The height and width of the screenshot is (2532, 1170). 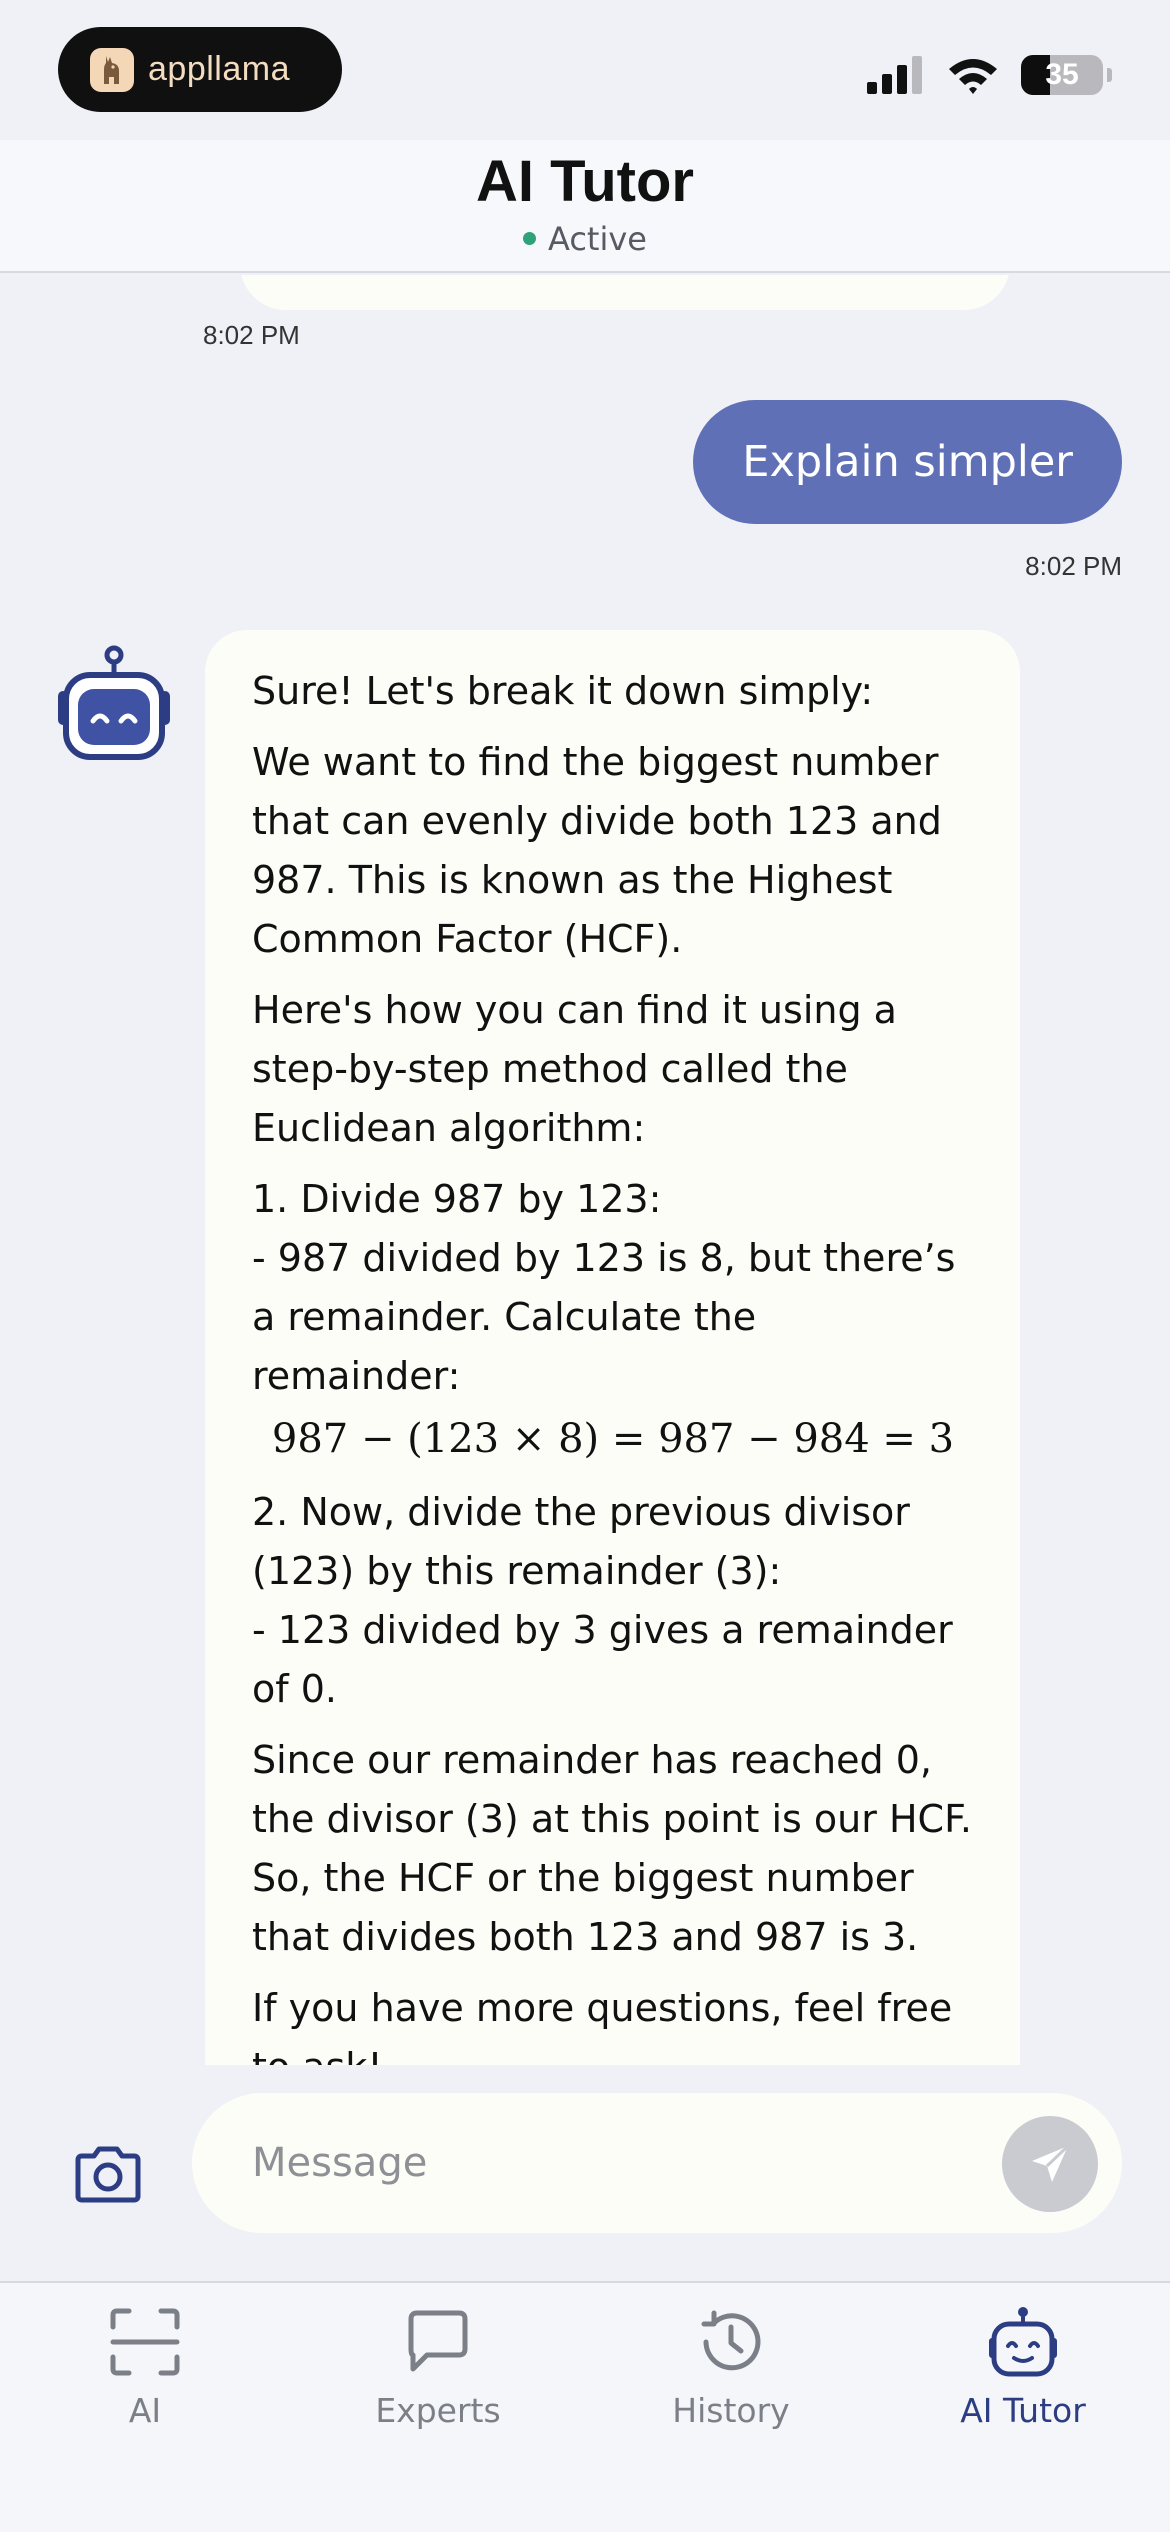 I want to click on tab-ai-tutor: AI Tutor, so click(x=1023, y=2366).